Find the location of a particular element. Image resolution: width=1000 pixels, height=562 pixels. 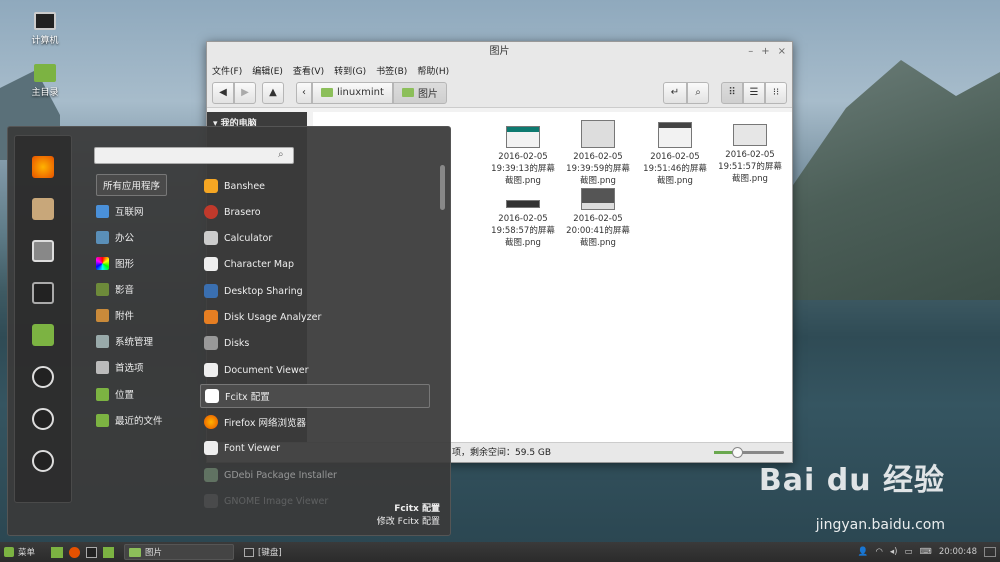

taskbar-window-pictures: 图片 is located at coordinates (179, 552).